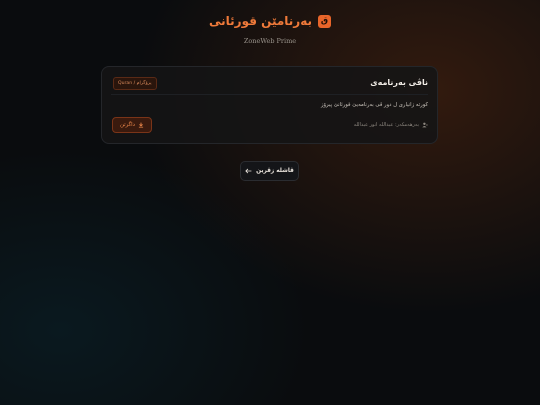  I want to click on category-badge-label: پرۆگرام / Quran, so click(135, 83).